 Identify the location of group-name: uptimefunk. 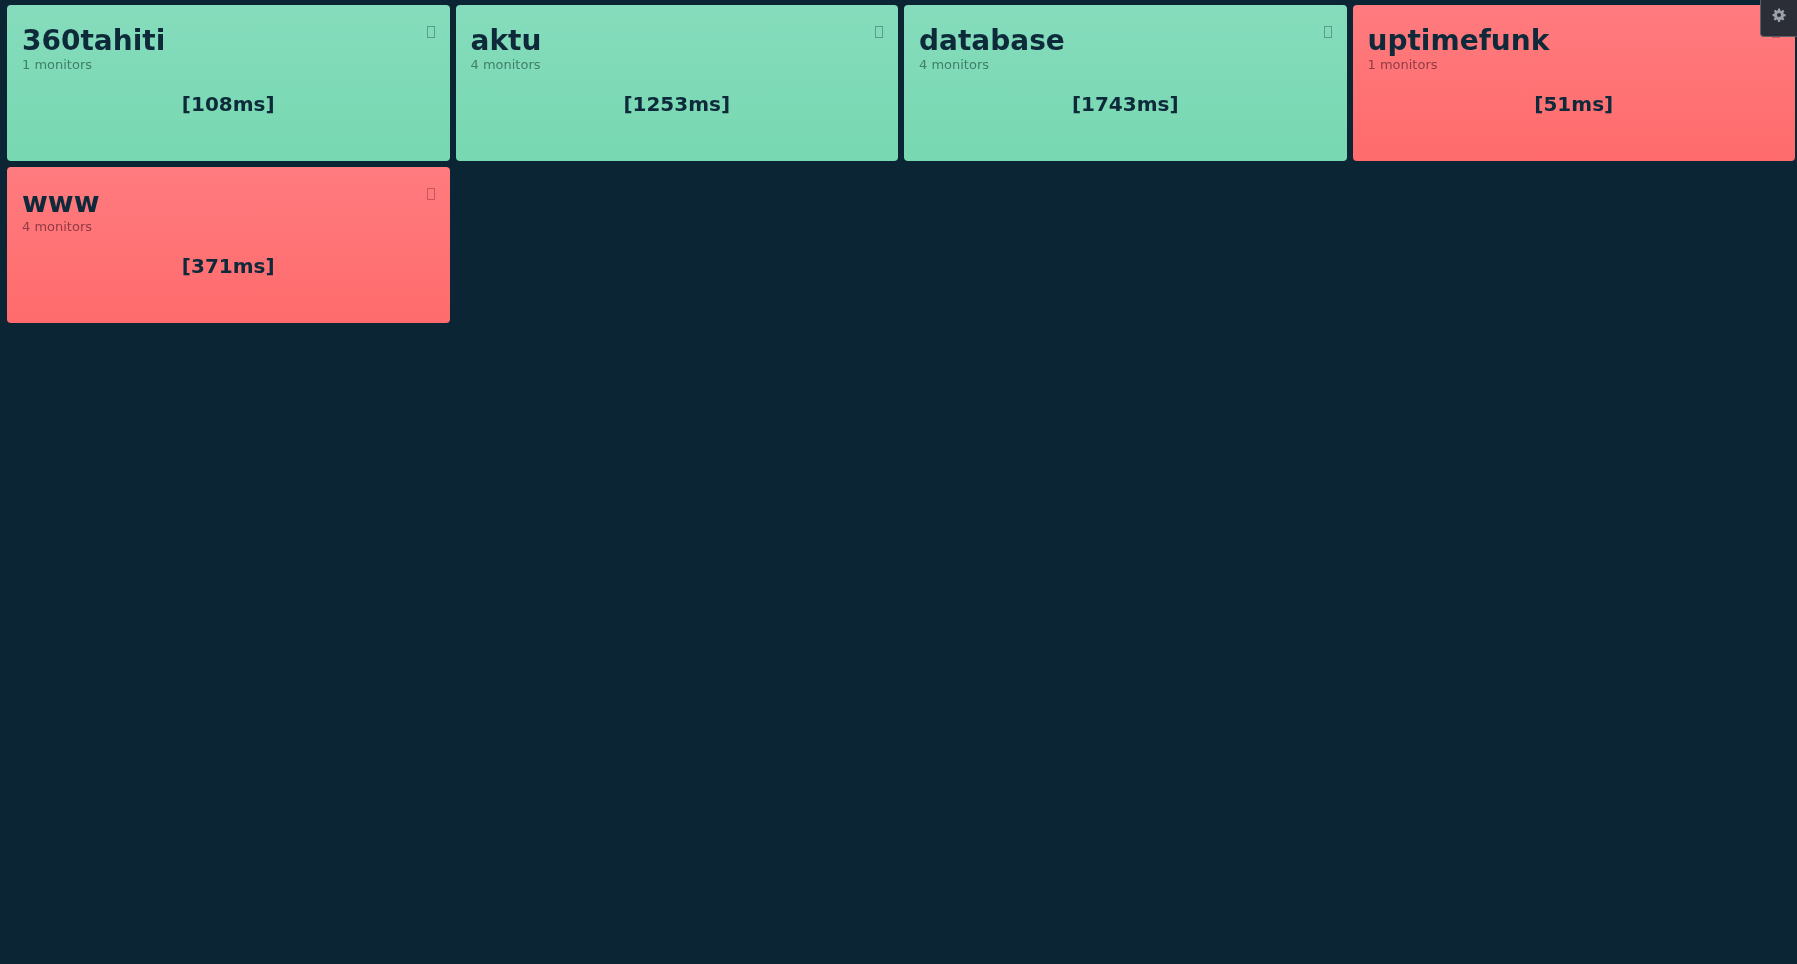
(1458, 41).